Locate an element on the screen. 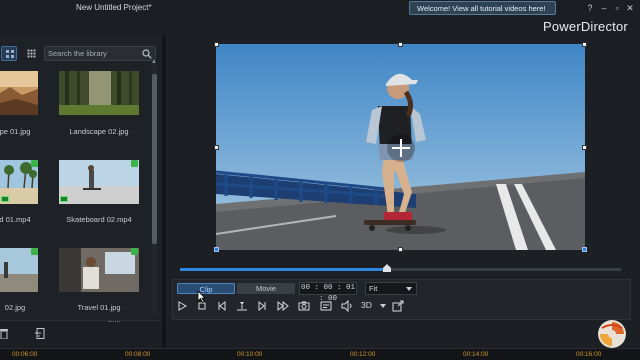 The width and height of the screenshot is (640, 360). library-toolbar is located at coordinates (81, 50).